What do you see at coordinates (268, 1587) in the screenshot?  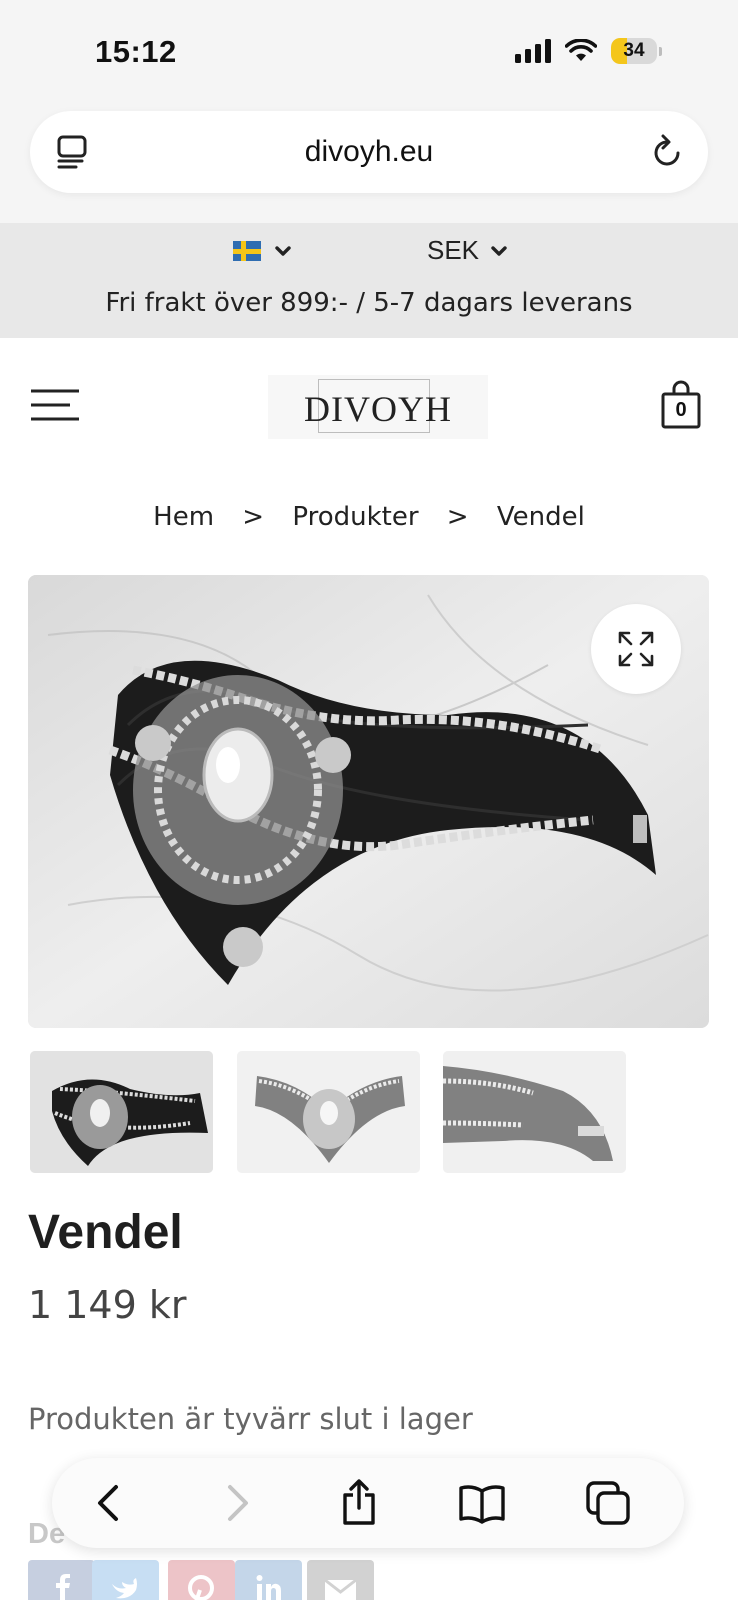 I see `linkedin-icon` at bounding box center [268, 1587].